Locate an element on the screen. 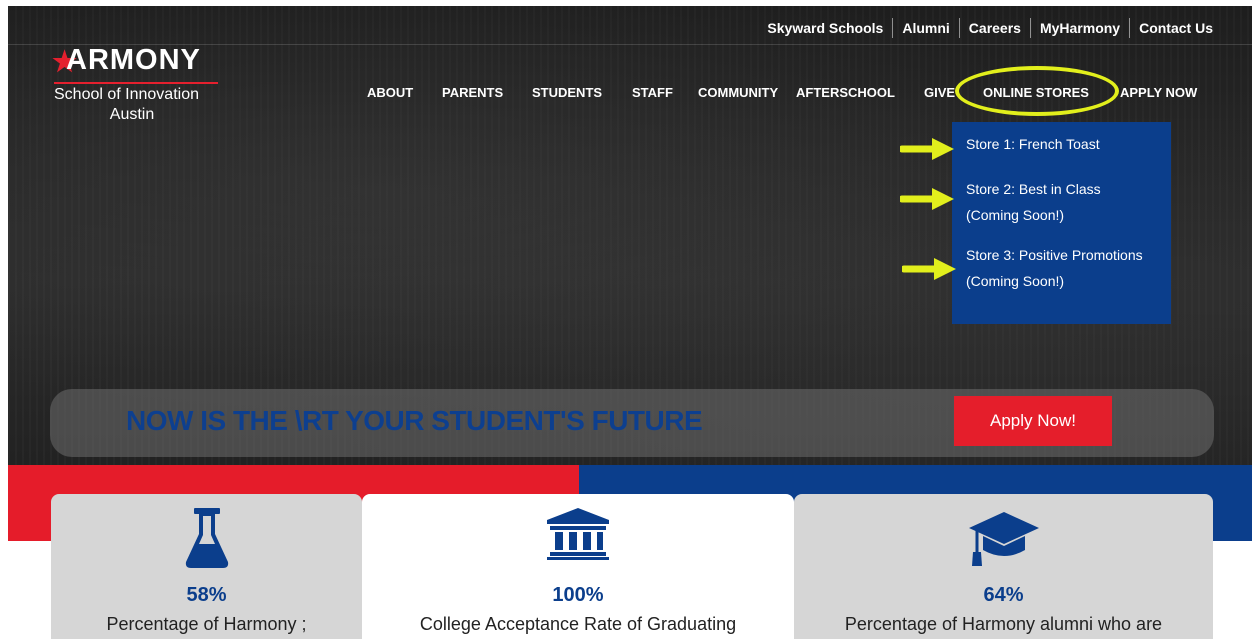 The image size is (1252, 639). utility-link-myharmony: MyHarmony is located at coordinates (1081, 28).